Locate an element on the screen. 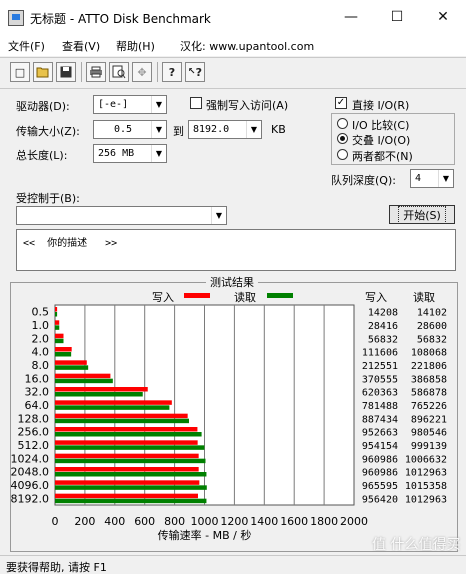 The height and width of the screenshot is (574, 466). read-value-label: 28600 is located at coordinates (432, 326).